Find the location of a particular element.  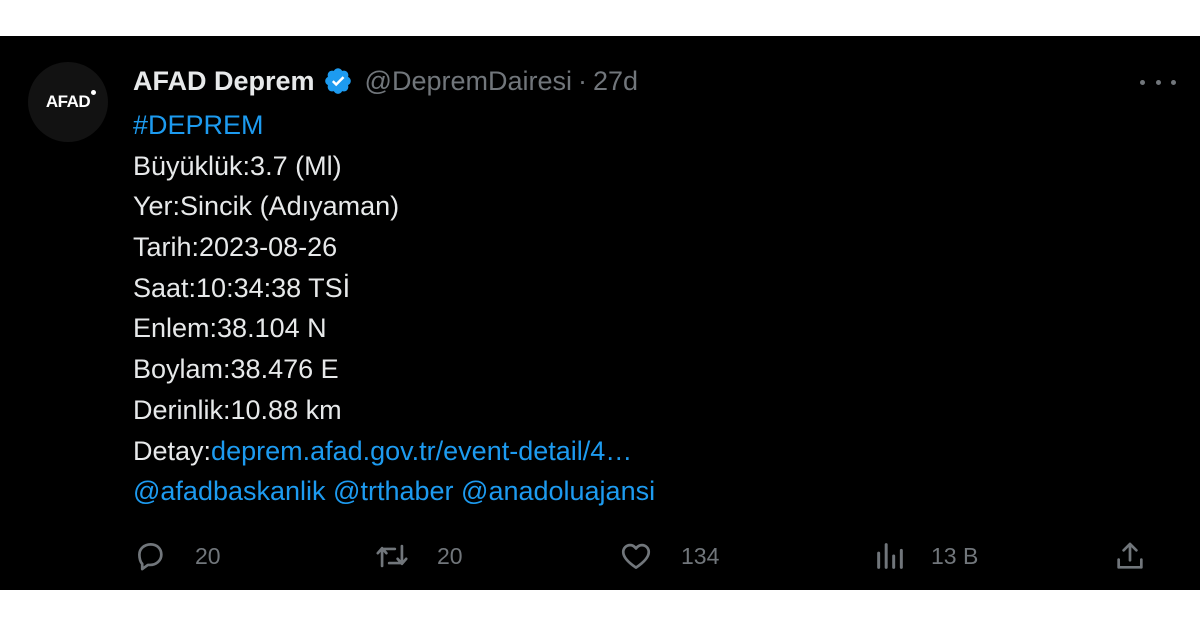

avatar-logo-text: AFAD is located at coordinates (71, 100).